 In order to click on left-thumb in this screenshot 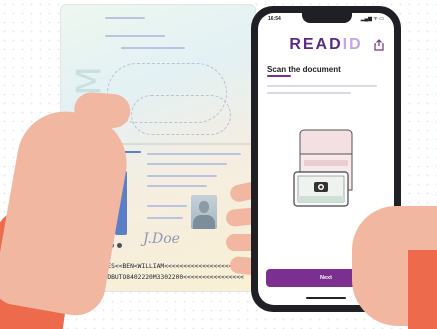, I will do `click(102, 110)`.